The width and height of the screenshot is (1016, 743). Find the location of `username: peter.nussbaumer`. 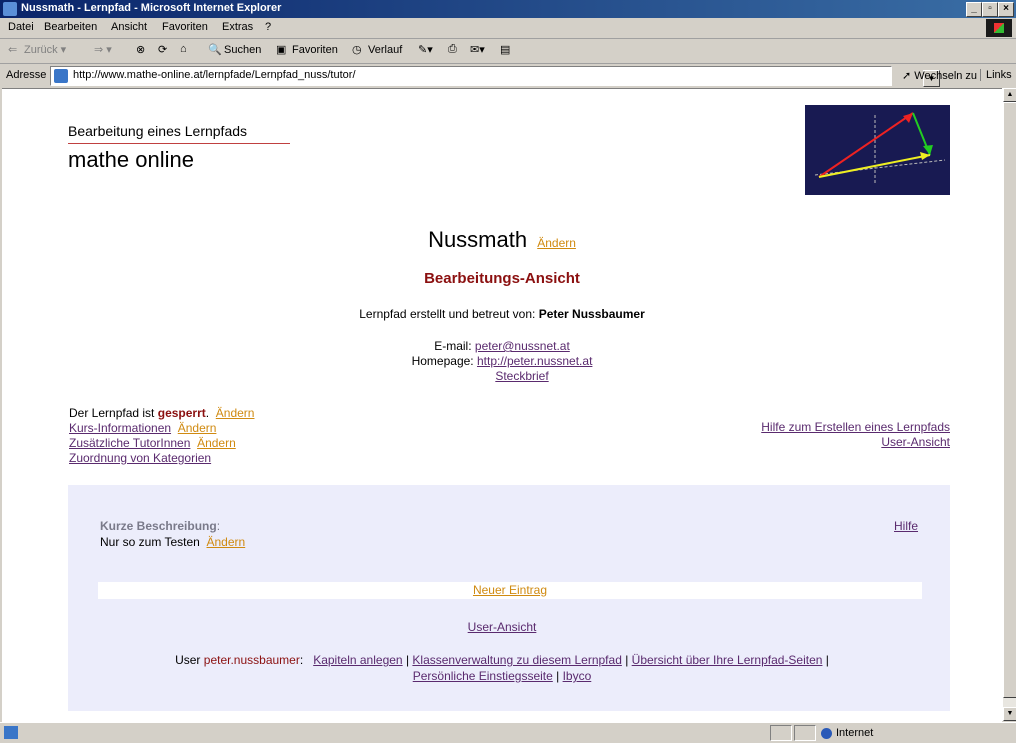

username: peter.nussbaumer is located at coordinates (251, 660).